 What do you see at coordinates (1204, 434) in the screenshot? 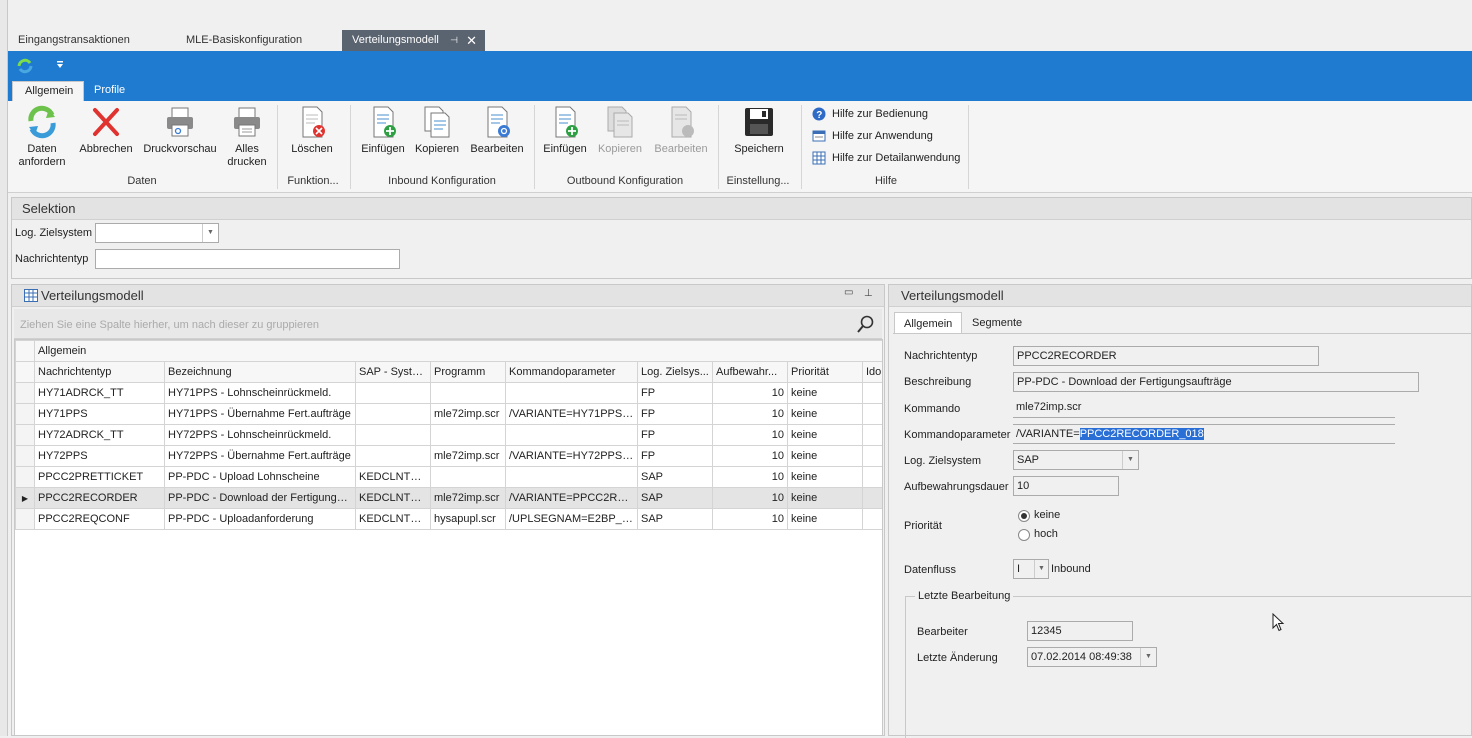
I see `kommandoparameter-field: /VARIANTE=PPCC2RECORDER_018` at bounding box center [1204, 434].